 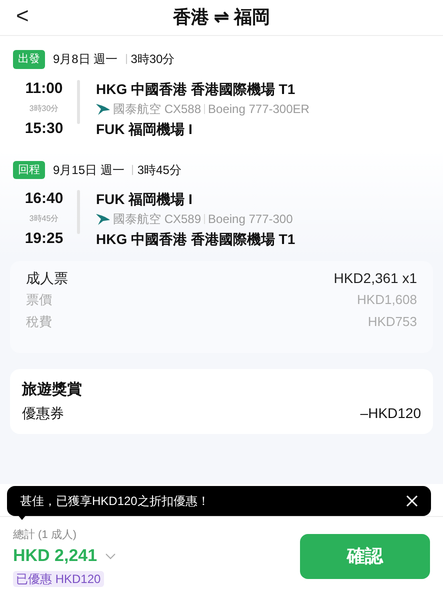 What do you see at coordinates (47, 278) in the screenshot?
I see `price-label: 成人票` at bounding box center [47, 278].